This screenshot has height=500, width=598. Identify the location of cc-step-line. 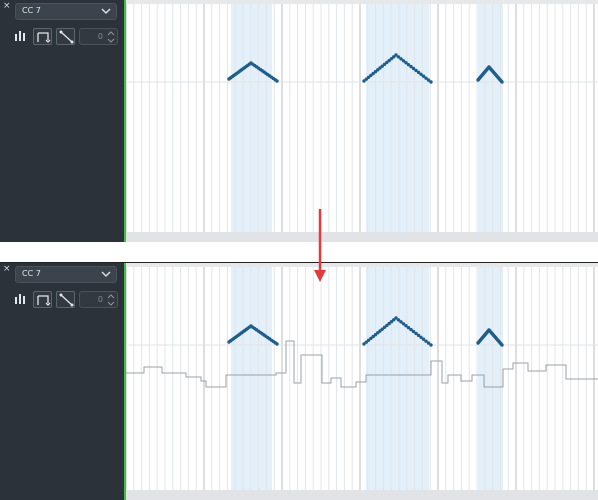
(362, 364).